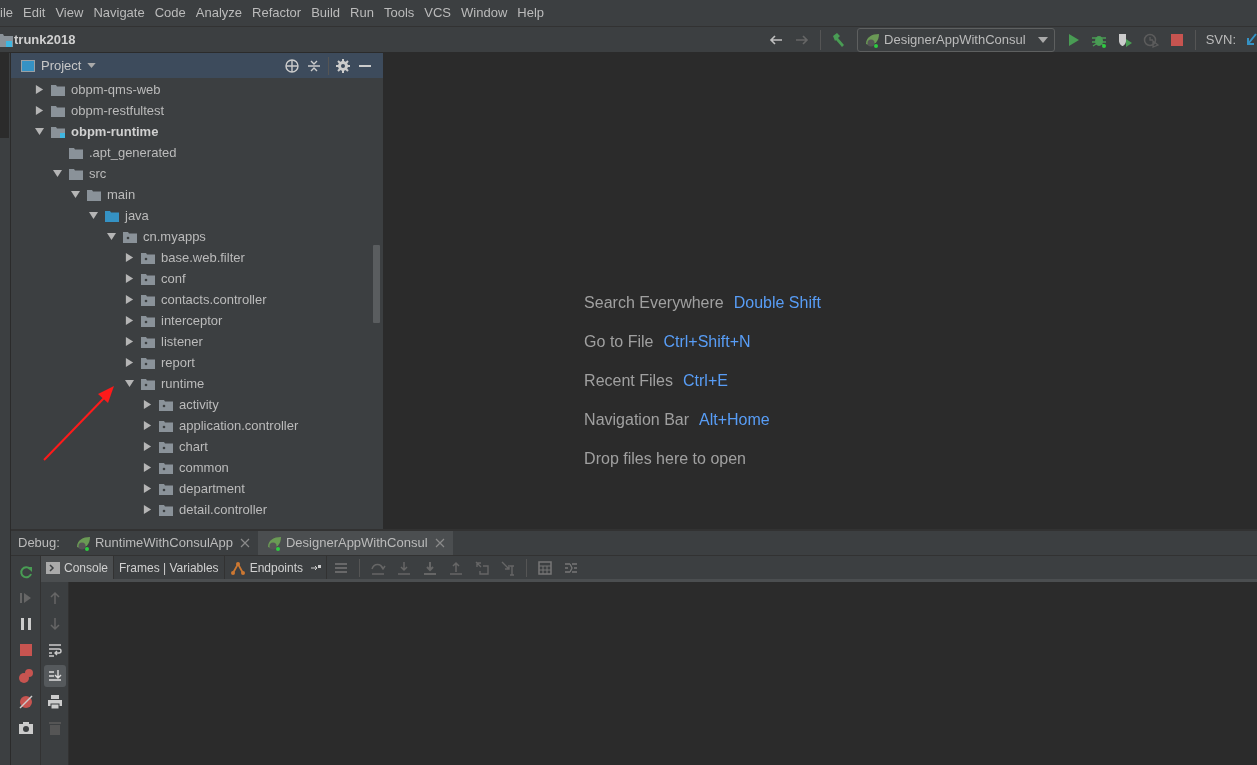 This screenshot has width=1257, height=765. I want to click on project-breadcrumb: trunk2018, so click(45, 39).